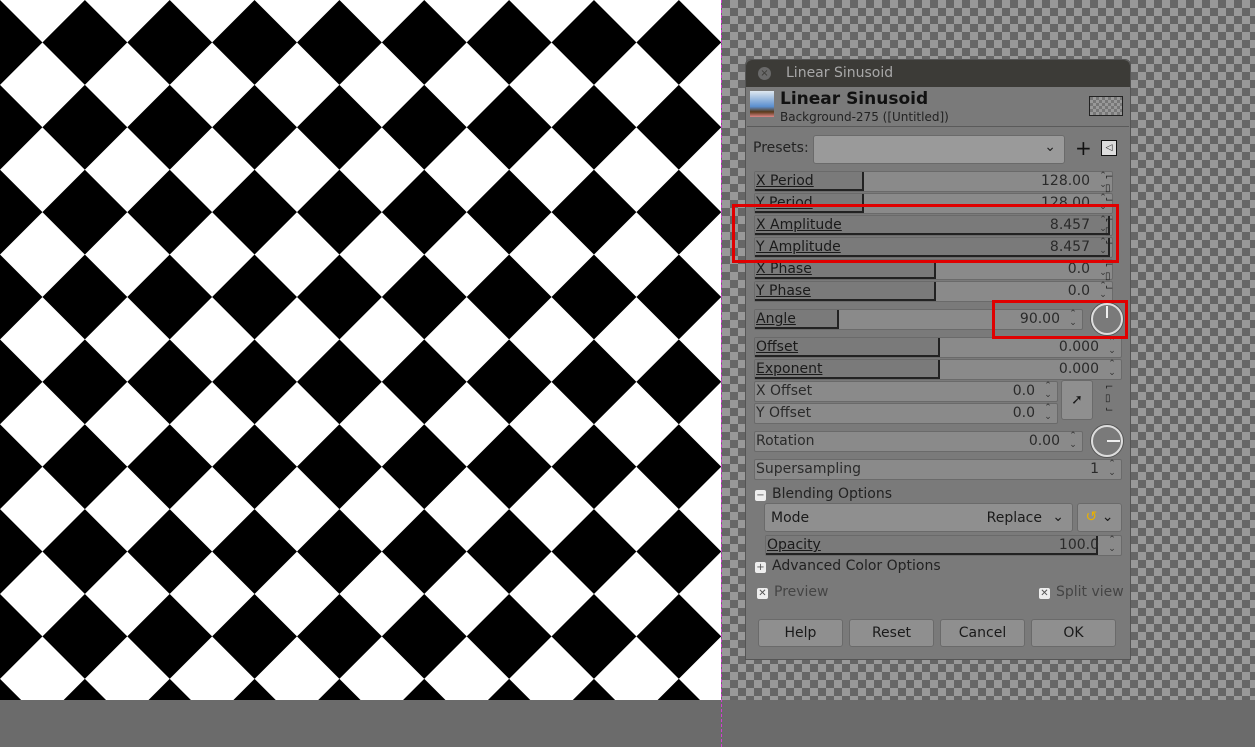 The width and height of the screenshot is (1255, 747). I want to click on param-label: Supersampling, so click(808, 469).